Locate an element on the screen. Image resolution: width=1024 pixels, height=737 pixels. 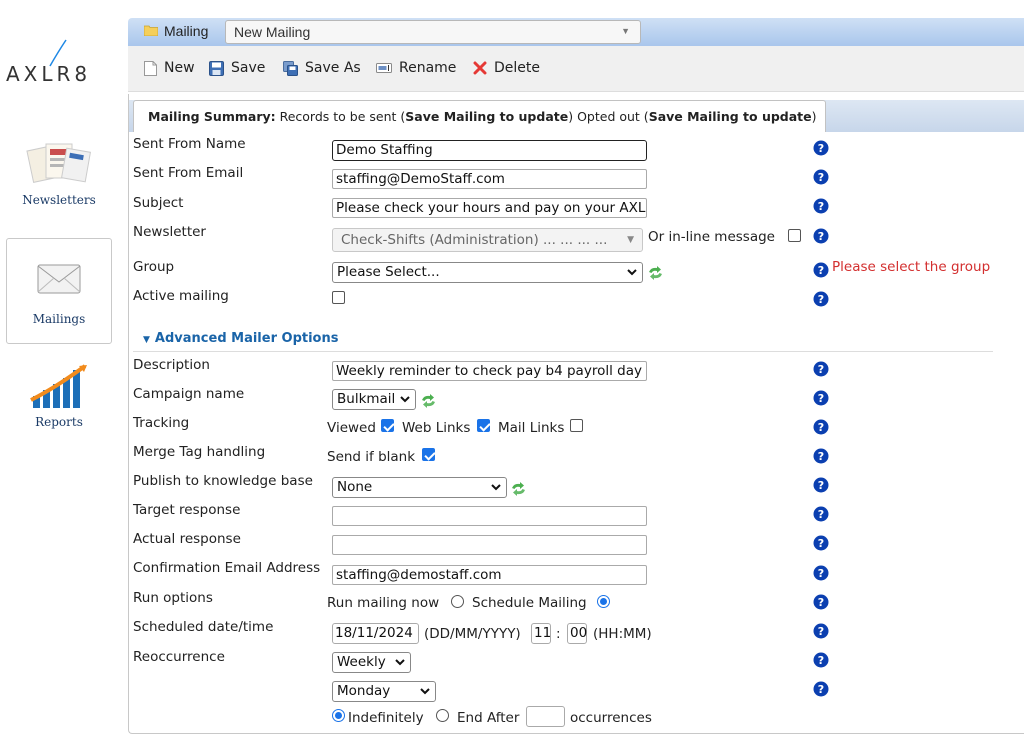
sidebar-item-label: Mailings is located at coordinates (59, 319).